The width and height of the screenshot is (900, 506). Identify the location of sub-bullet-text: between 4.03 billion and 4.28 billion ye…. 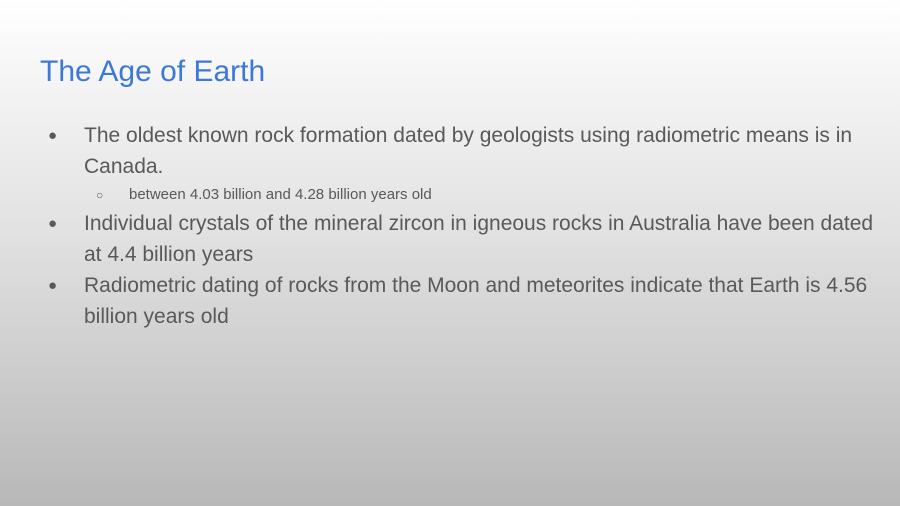
(280, 194).